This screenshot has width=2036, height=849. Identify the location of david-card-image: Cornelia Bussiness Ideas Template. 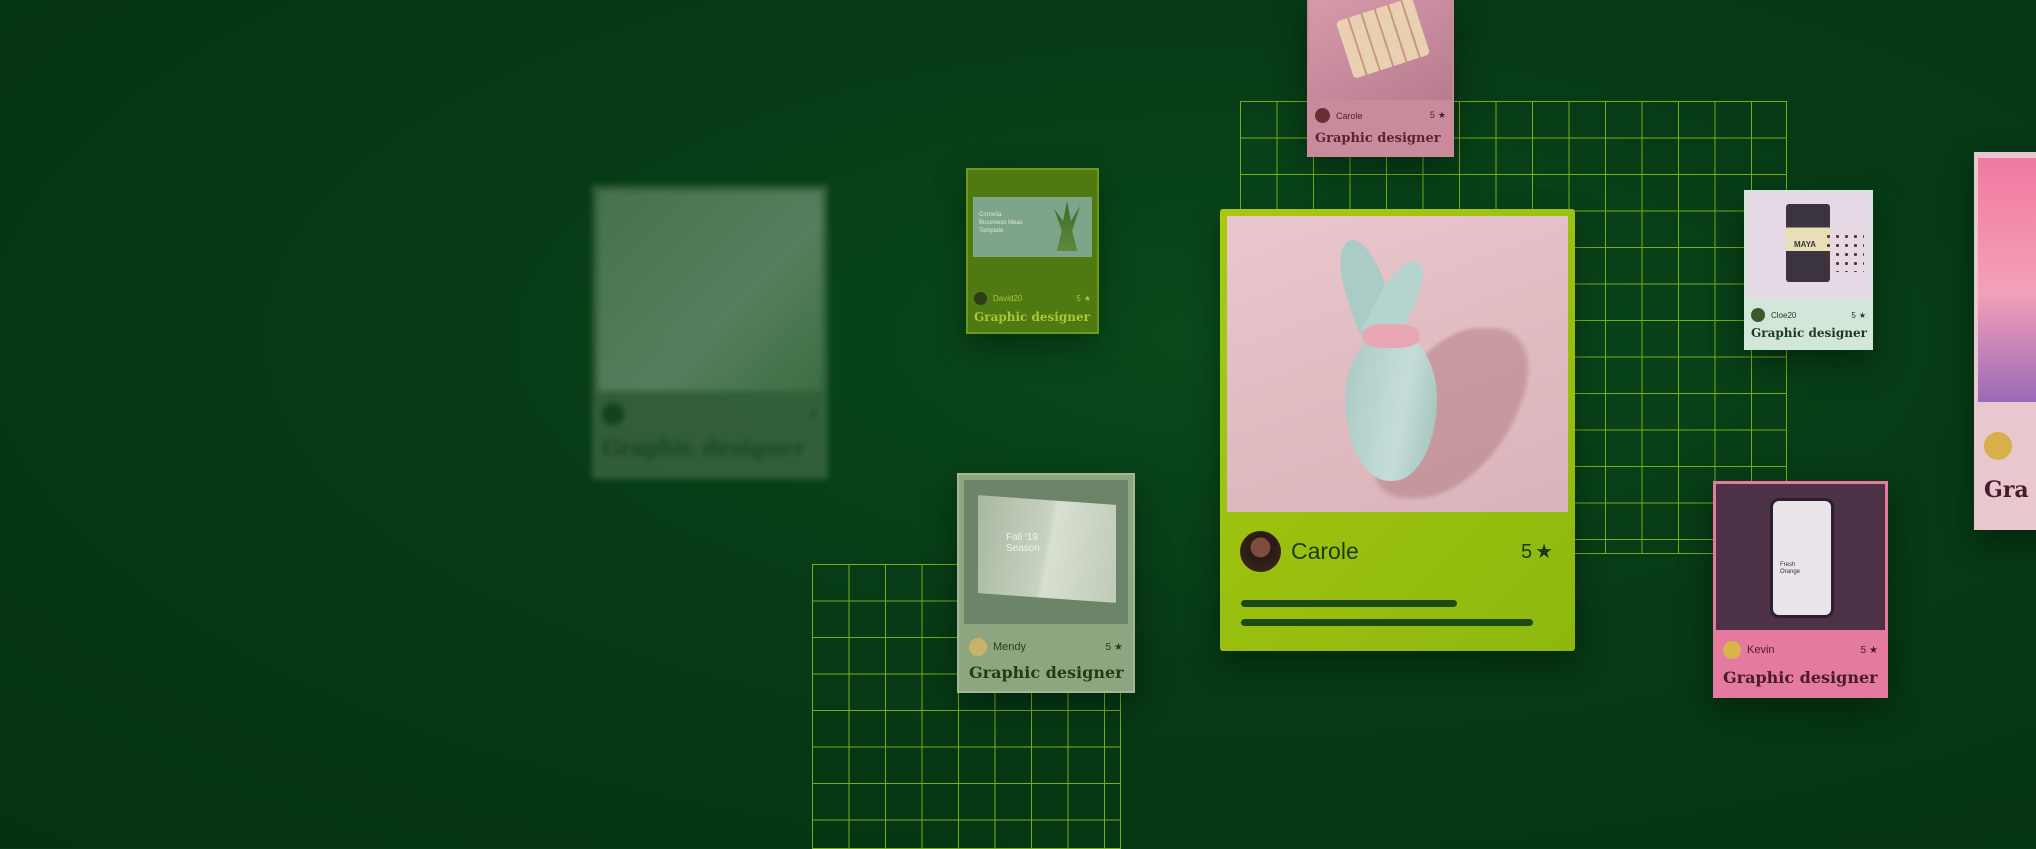
(1032, 227).